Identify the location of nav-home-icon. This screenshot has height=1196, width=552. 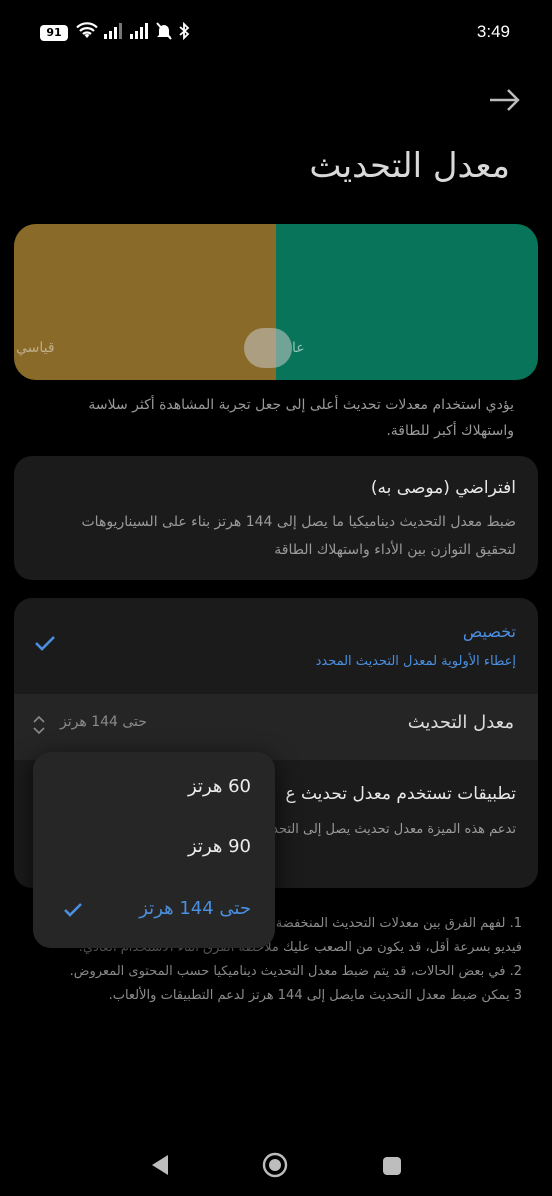
(275, 1165).